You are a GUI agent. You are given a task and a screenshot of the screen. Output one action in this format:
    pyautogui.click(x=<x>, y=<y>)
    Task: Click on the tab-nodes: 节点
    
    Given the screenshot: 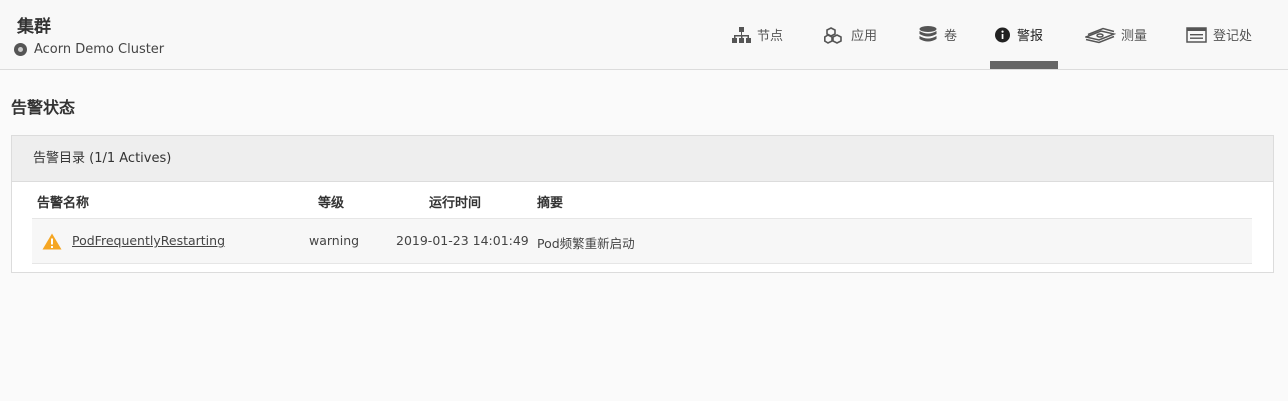 What is the action you would take?
    pyautogui.click(x=757, y=34)
    